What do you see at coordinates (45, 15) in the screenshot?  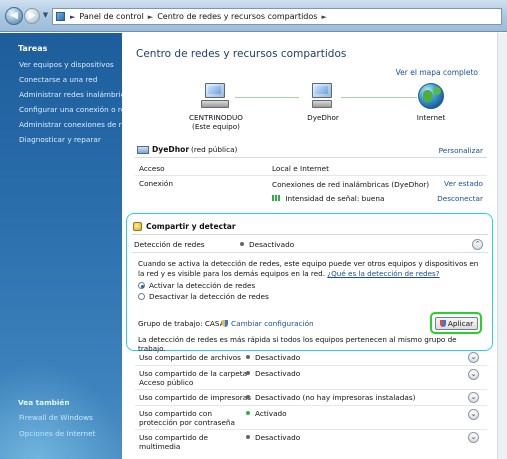 I see `history-dropdown-icon: ▼` at bounding box center [45, 15].